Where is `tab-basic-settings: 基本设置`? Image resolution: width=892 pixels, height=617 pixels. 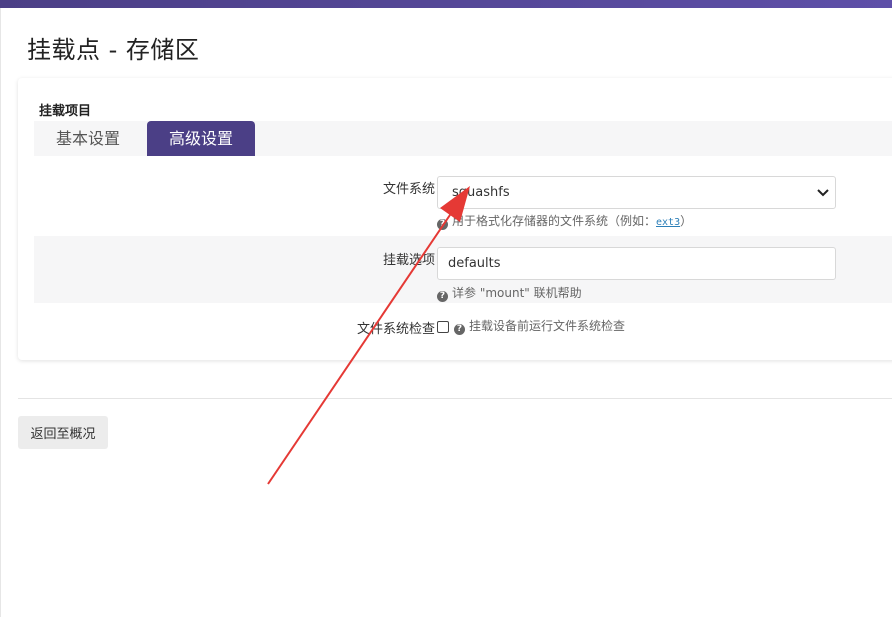 tab-basic-settings: 基本设置 is located at coordinates (88, 138).